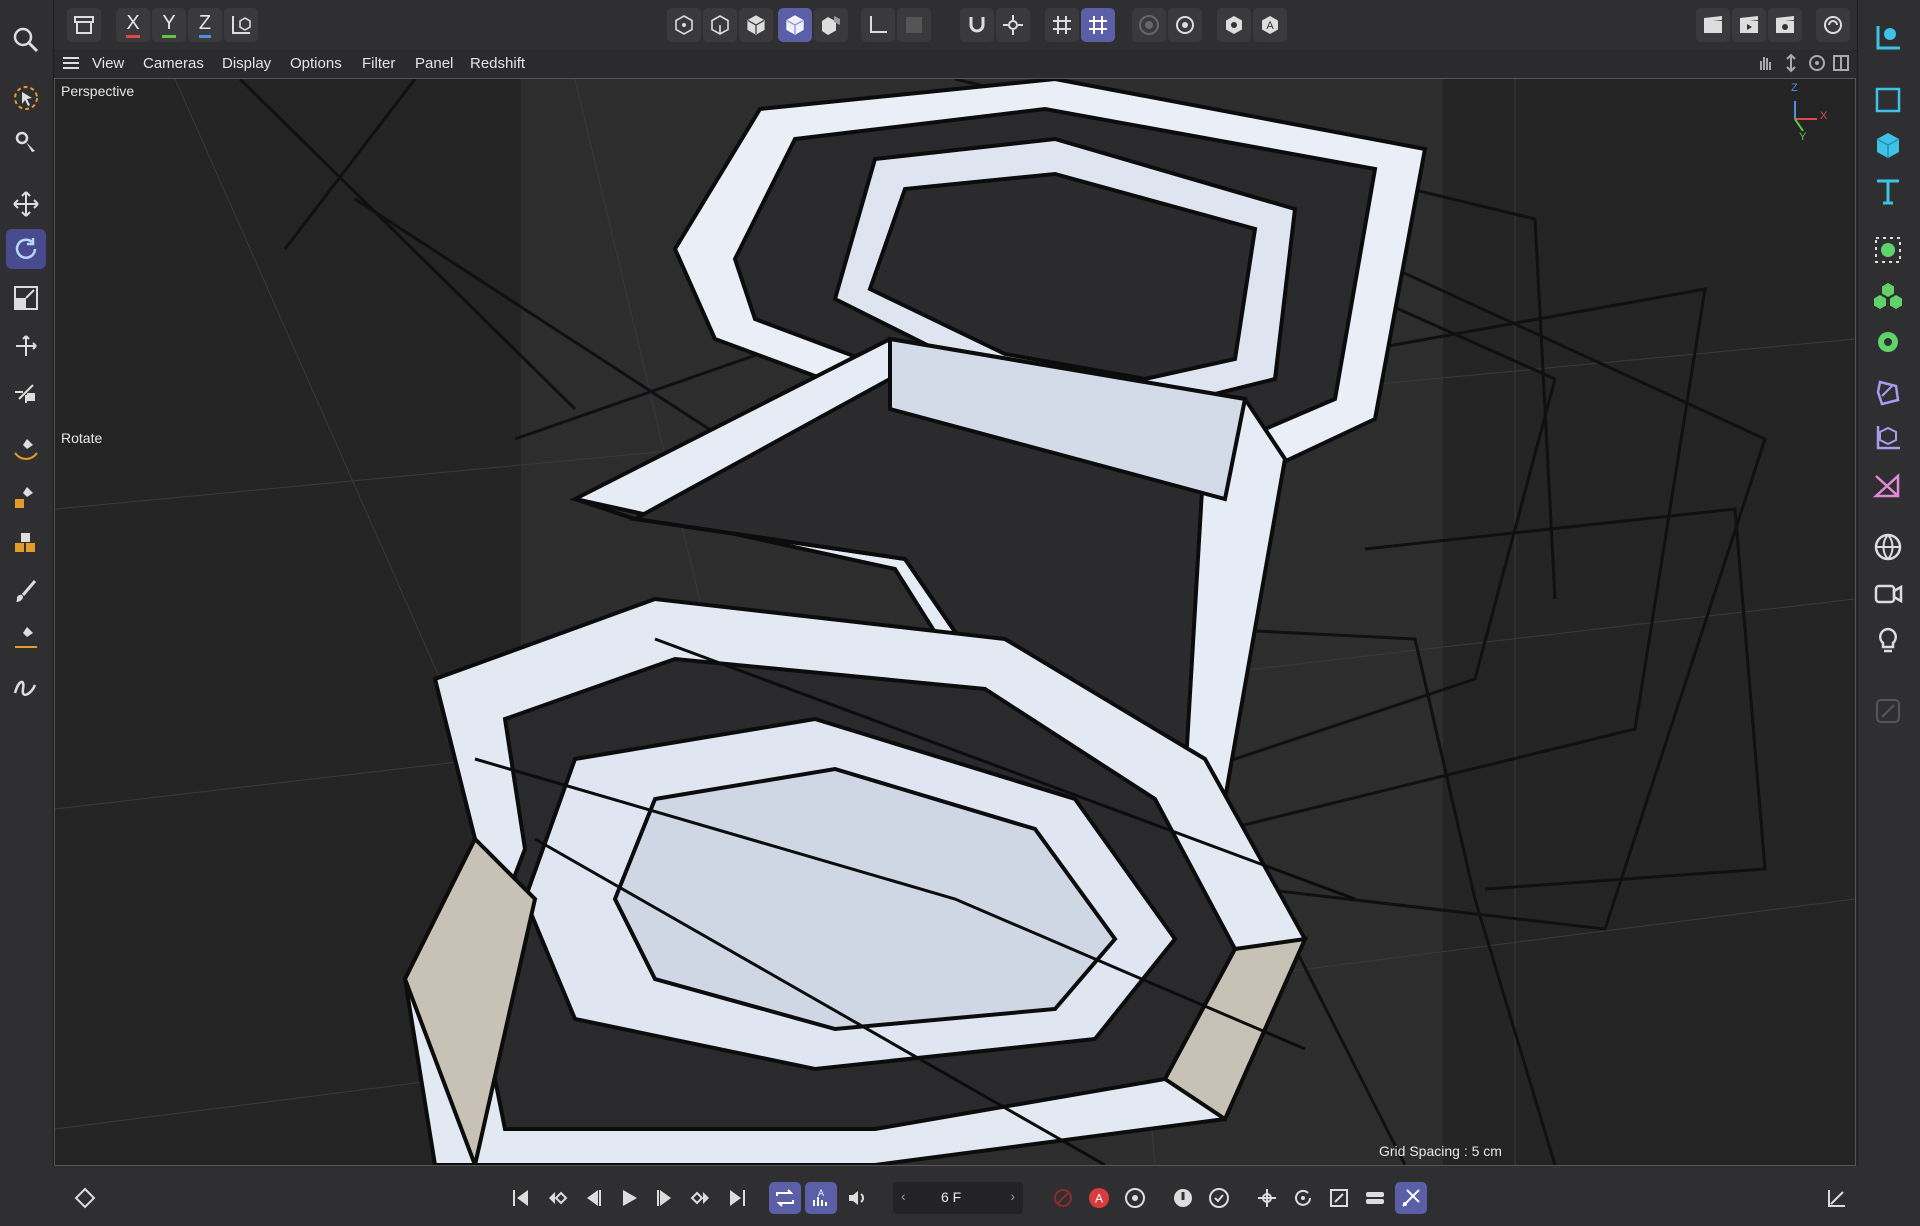 The height and width of the screenshot is (1226, 1920). I want to click on undo-history-button, so click(84, 25).